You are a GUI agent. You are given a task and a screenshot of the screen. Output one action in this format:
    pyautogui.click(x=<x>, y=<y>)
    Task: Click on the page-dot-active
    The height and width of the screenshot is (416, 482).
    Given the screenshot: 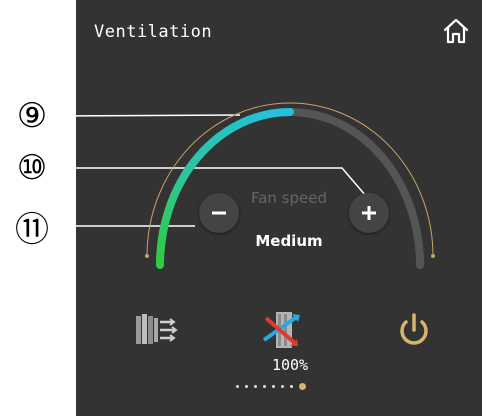 What is the action you would take?
    pyautogui.click(x=302, y=386)
    